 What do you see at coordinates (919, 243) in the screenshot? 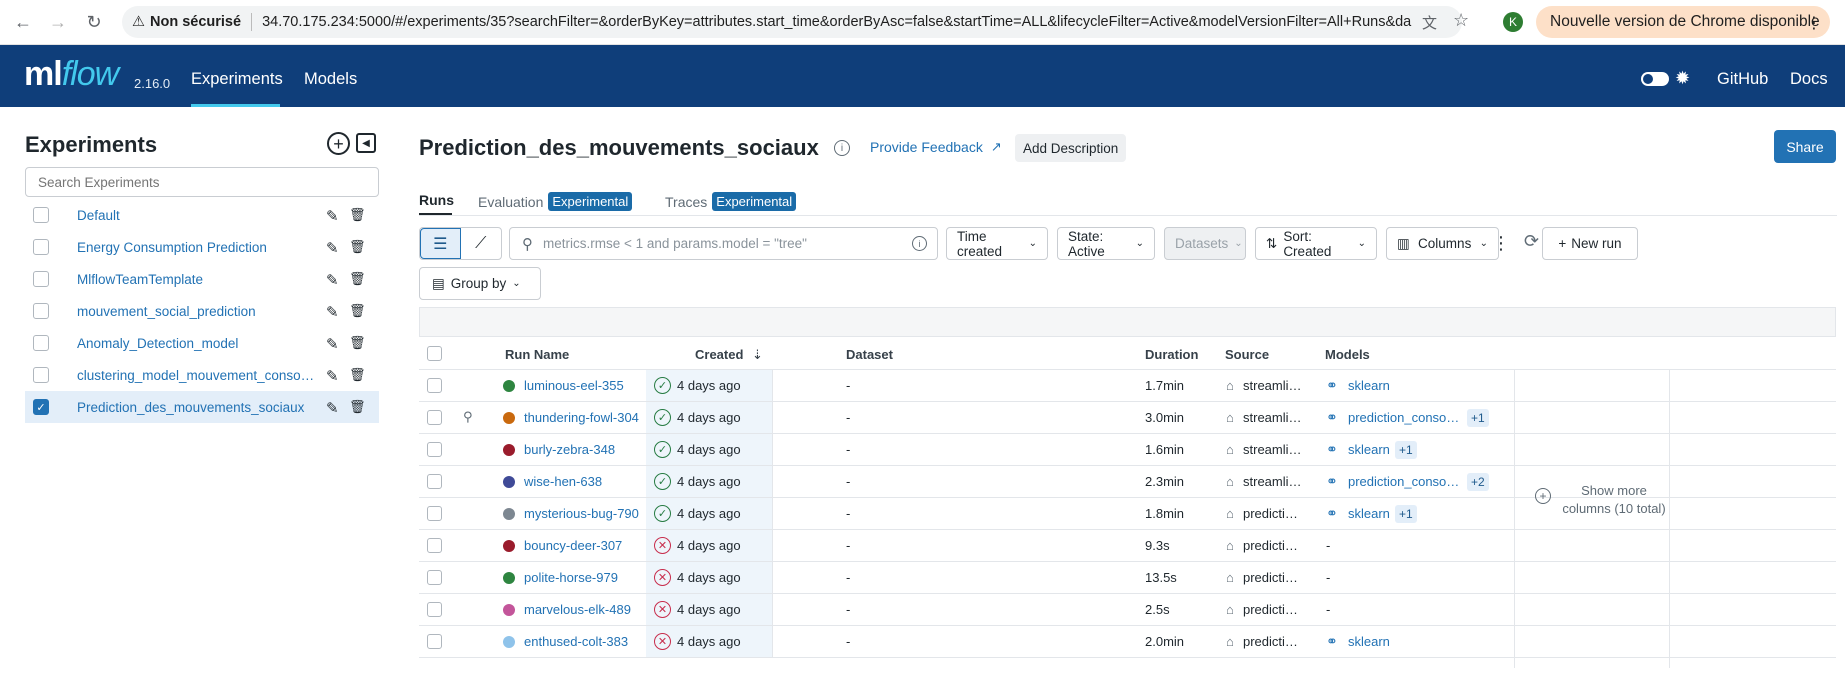
I see `search-info-icon: i` at bounding box center [919, 243].